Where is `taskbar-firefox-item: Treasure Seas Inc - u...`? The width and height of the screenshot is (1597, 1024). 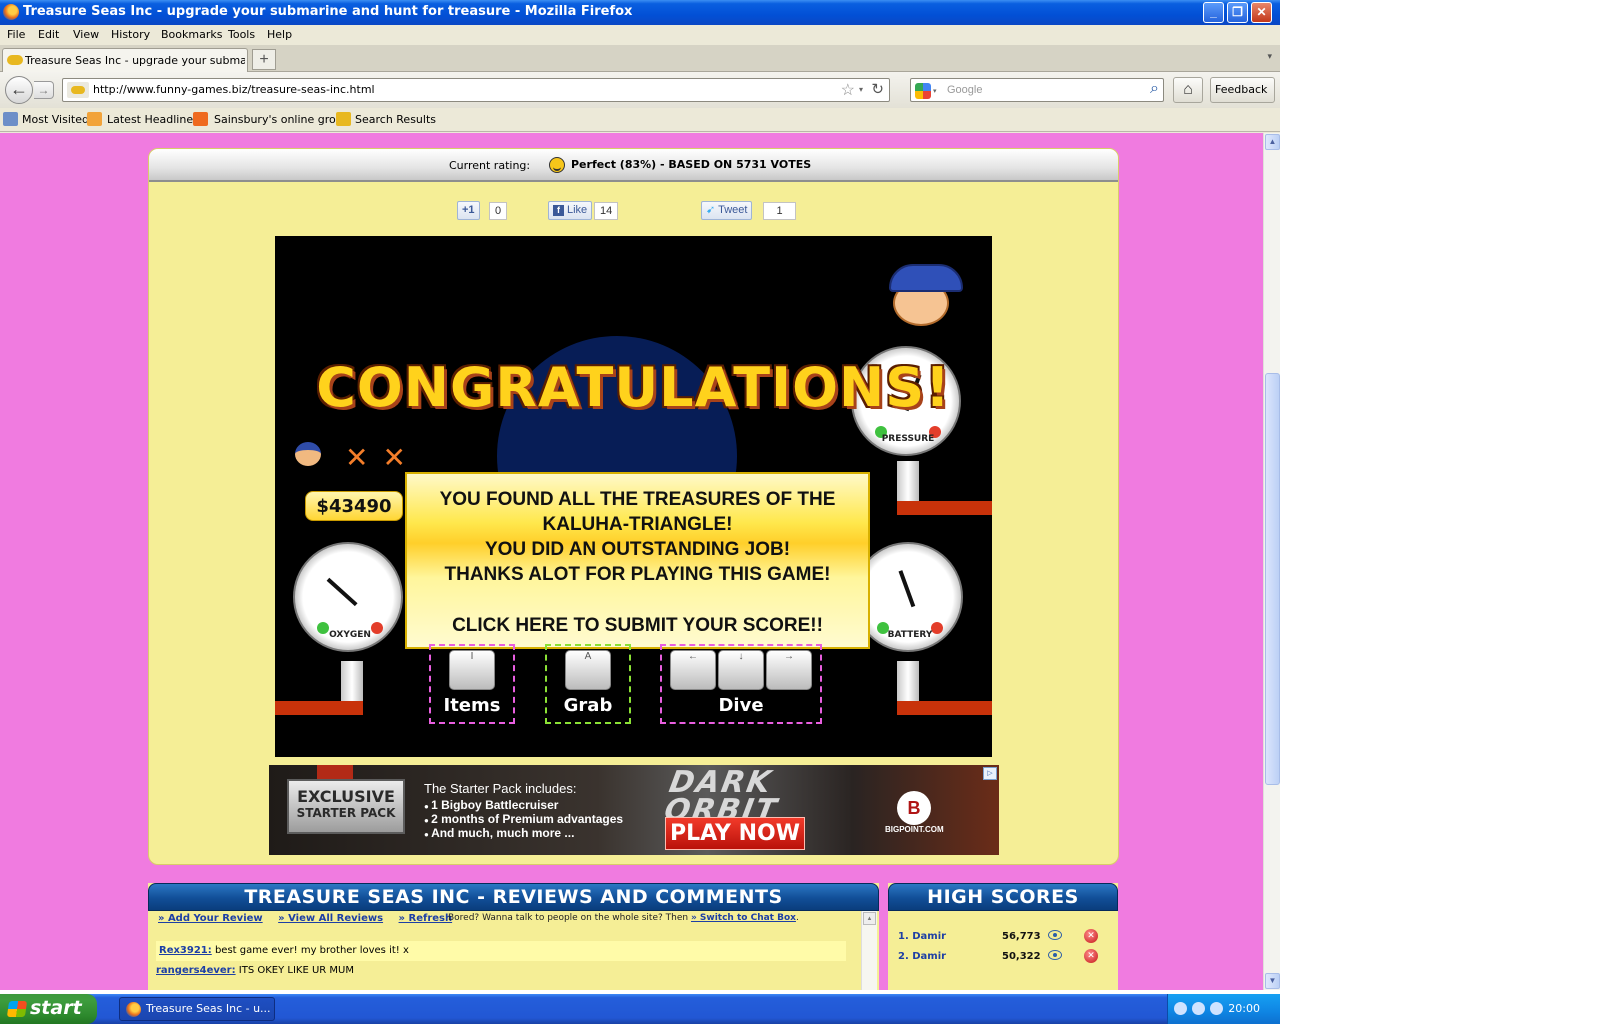
taskbar-firefox-item: Treasure Seas Inc - u... is located at coordinates (197, 1009).